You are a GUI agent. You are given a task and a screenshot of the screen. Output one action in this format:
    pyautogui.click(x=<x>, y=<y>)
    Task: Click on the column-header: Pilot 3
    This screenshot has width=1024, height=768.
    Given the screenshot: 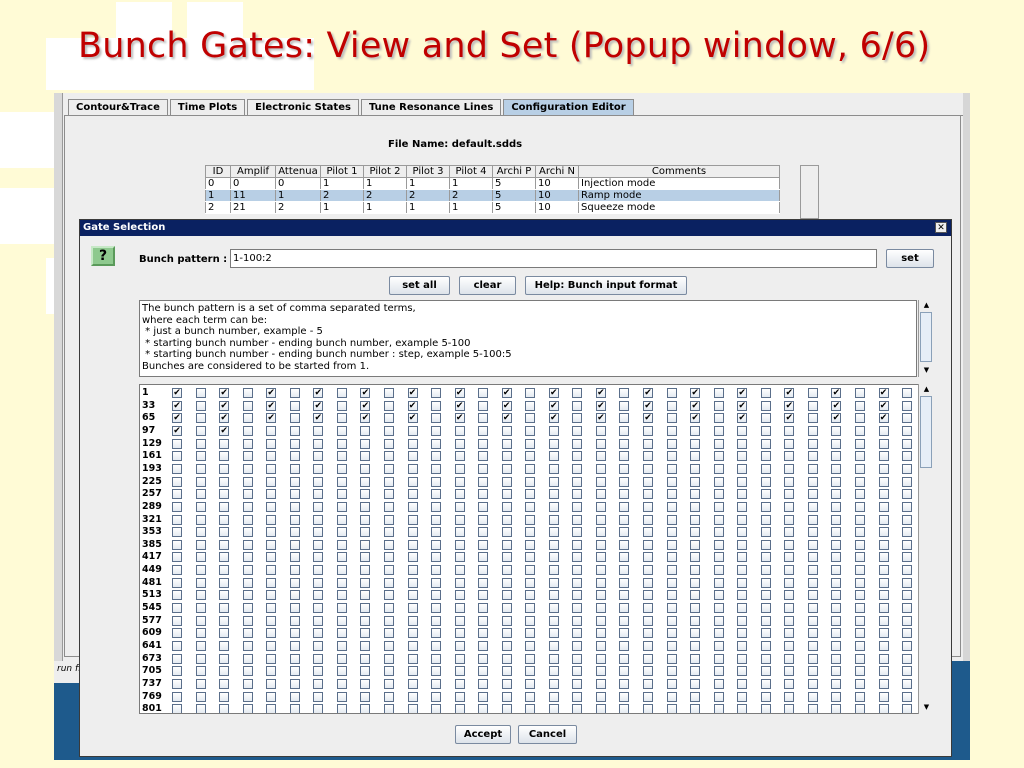 What is the action you would take?
    pyautogui.click(x=428, y=171)
    